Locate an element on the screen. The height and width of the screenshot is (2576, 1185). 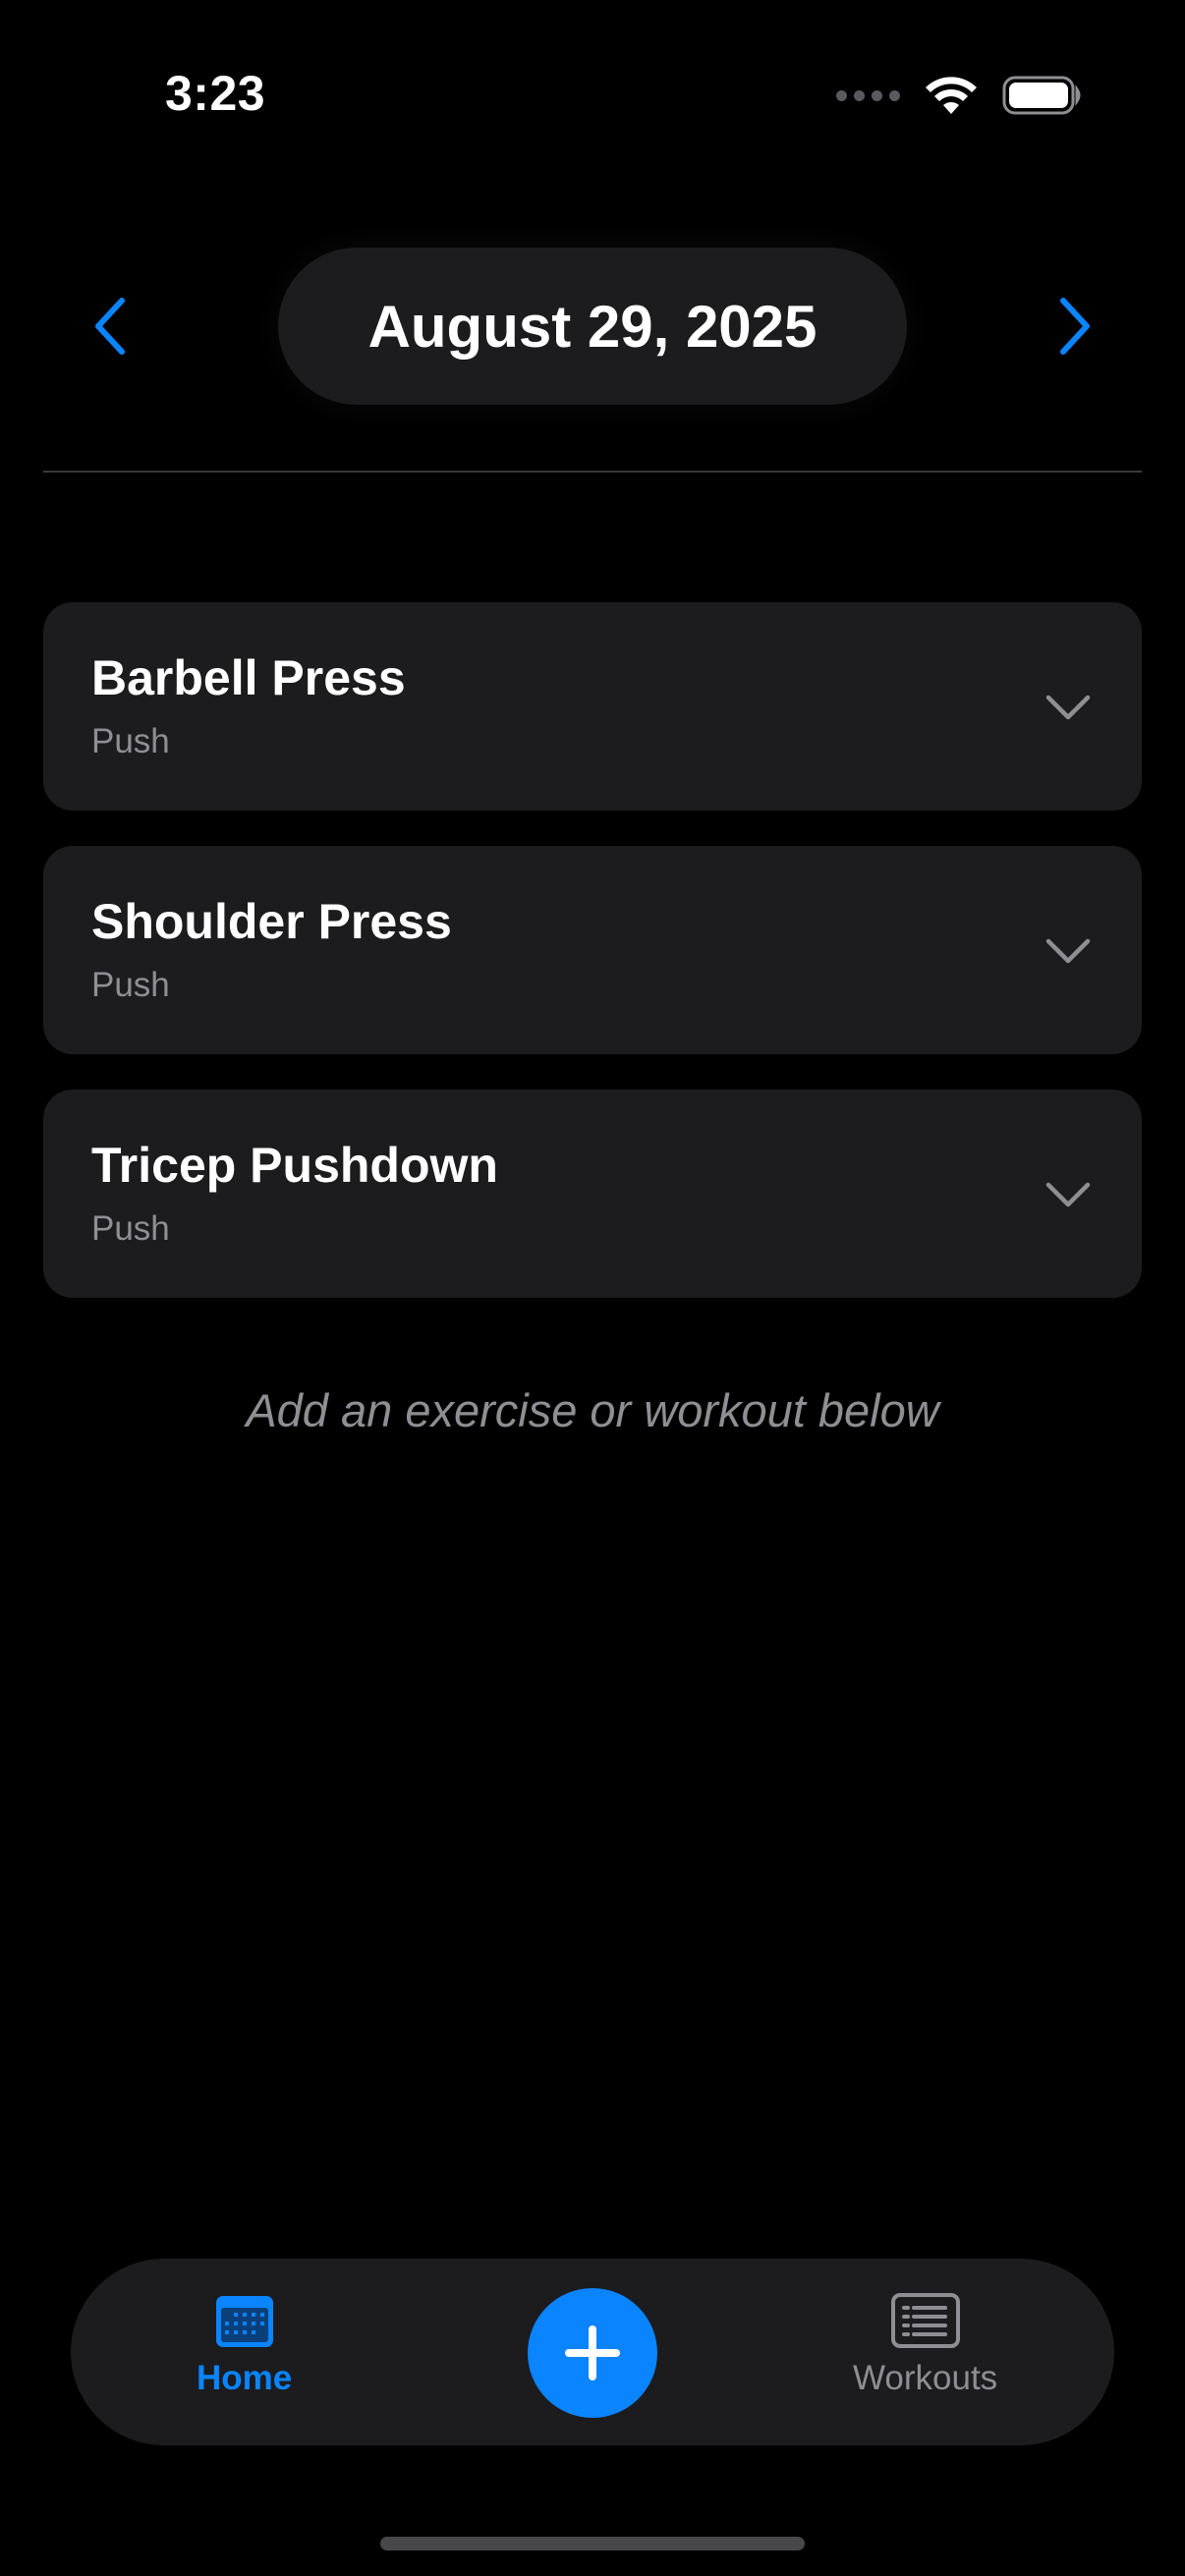
exercise-card: Barbell Press Push is located at coordinates (592, 706).